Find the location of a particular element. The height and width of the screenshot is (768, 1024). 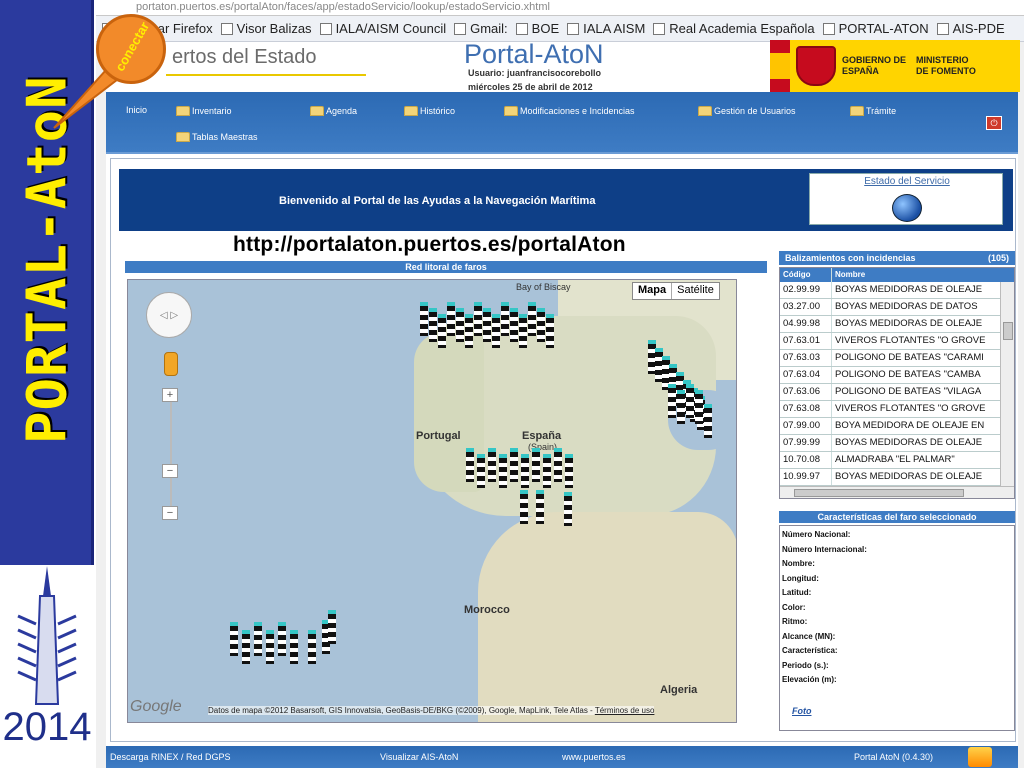

horizontal-scrollbar is located at coordinates (897, 492).